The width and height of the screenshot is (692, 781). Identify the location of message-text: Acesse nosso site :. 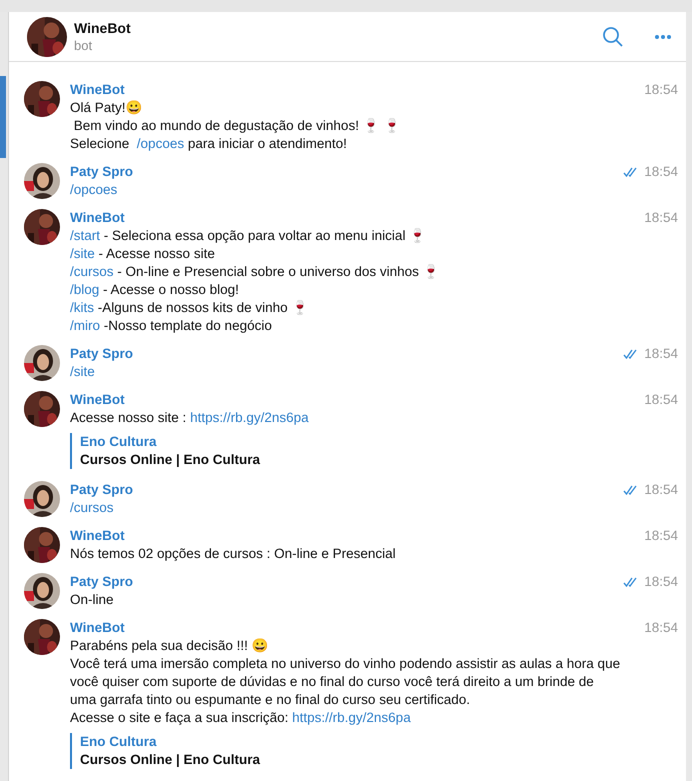
(129, 417).